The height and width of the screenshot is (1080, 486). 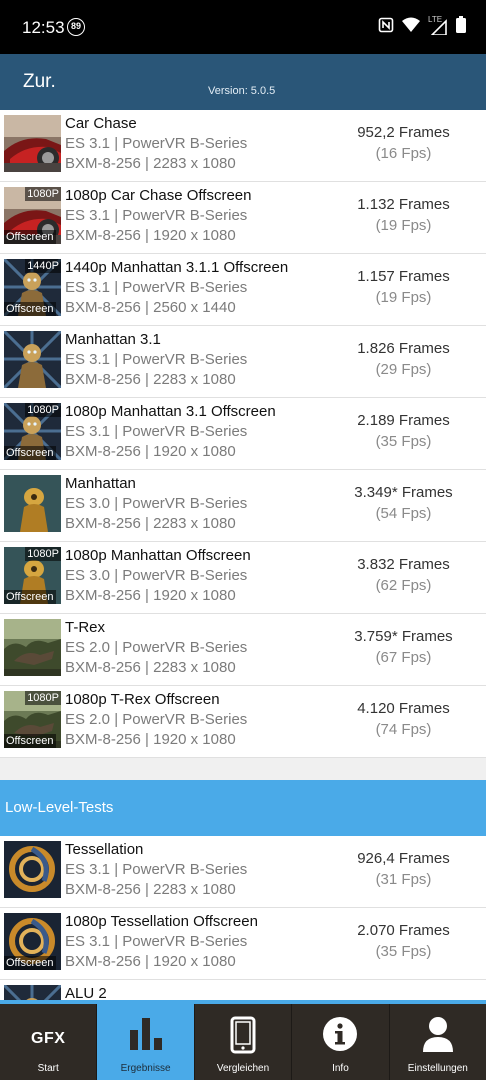 I want to click on nav-label: Einstellungen, so click(x=437, y=1068).